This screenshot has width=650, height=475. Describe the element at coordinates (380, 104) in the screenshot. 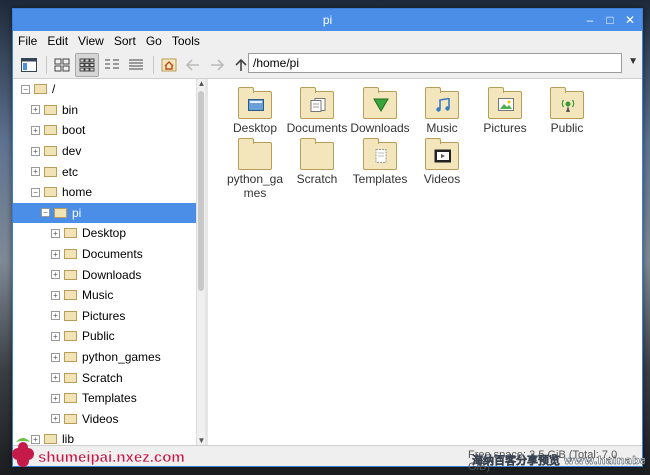

I see `download-arrow-icon` at that location.